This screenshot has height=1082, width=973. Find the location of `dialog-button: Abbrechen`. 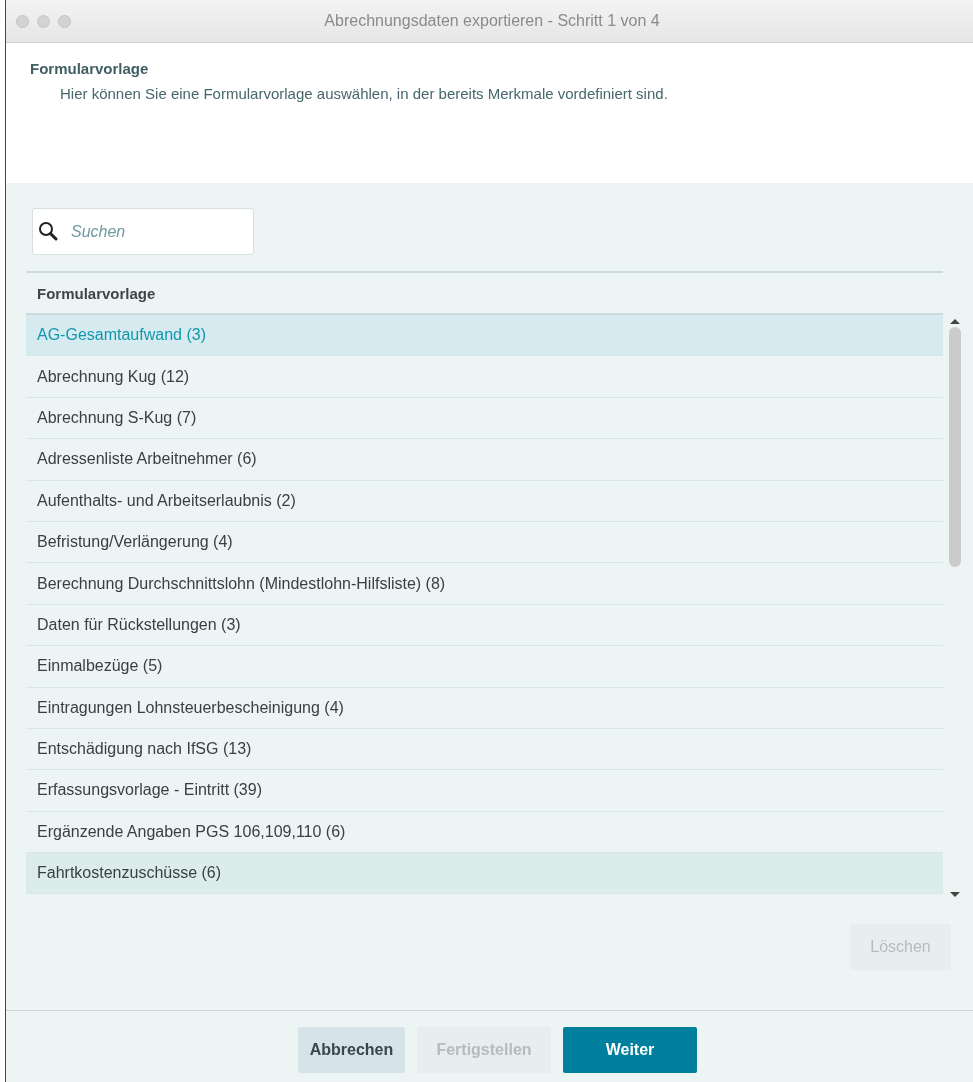

dialog-button: Abbrechen is located at coordinates (351, 1050).